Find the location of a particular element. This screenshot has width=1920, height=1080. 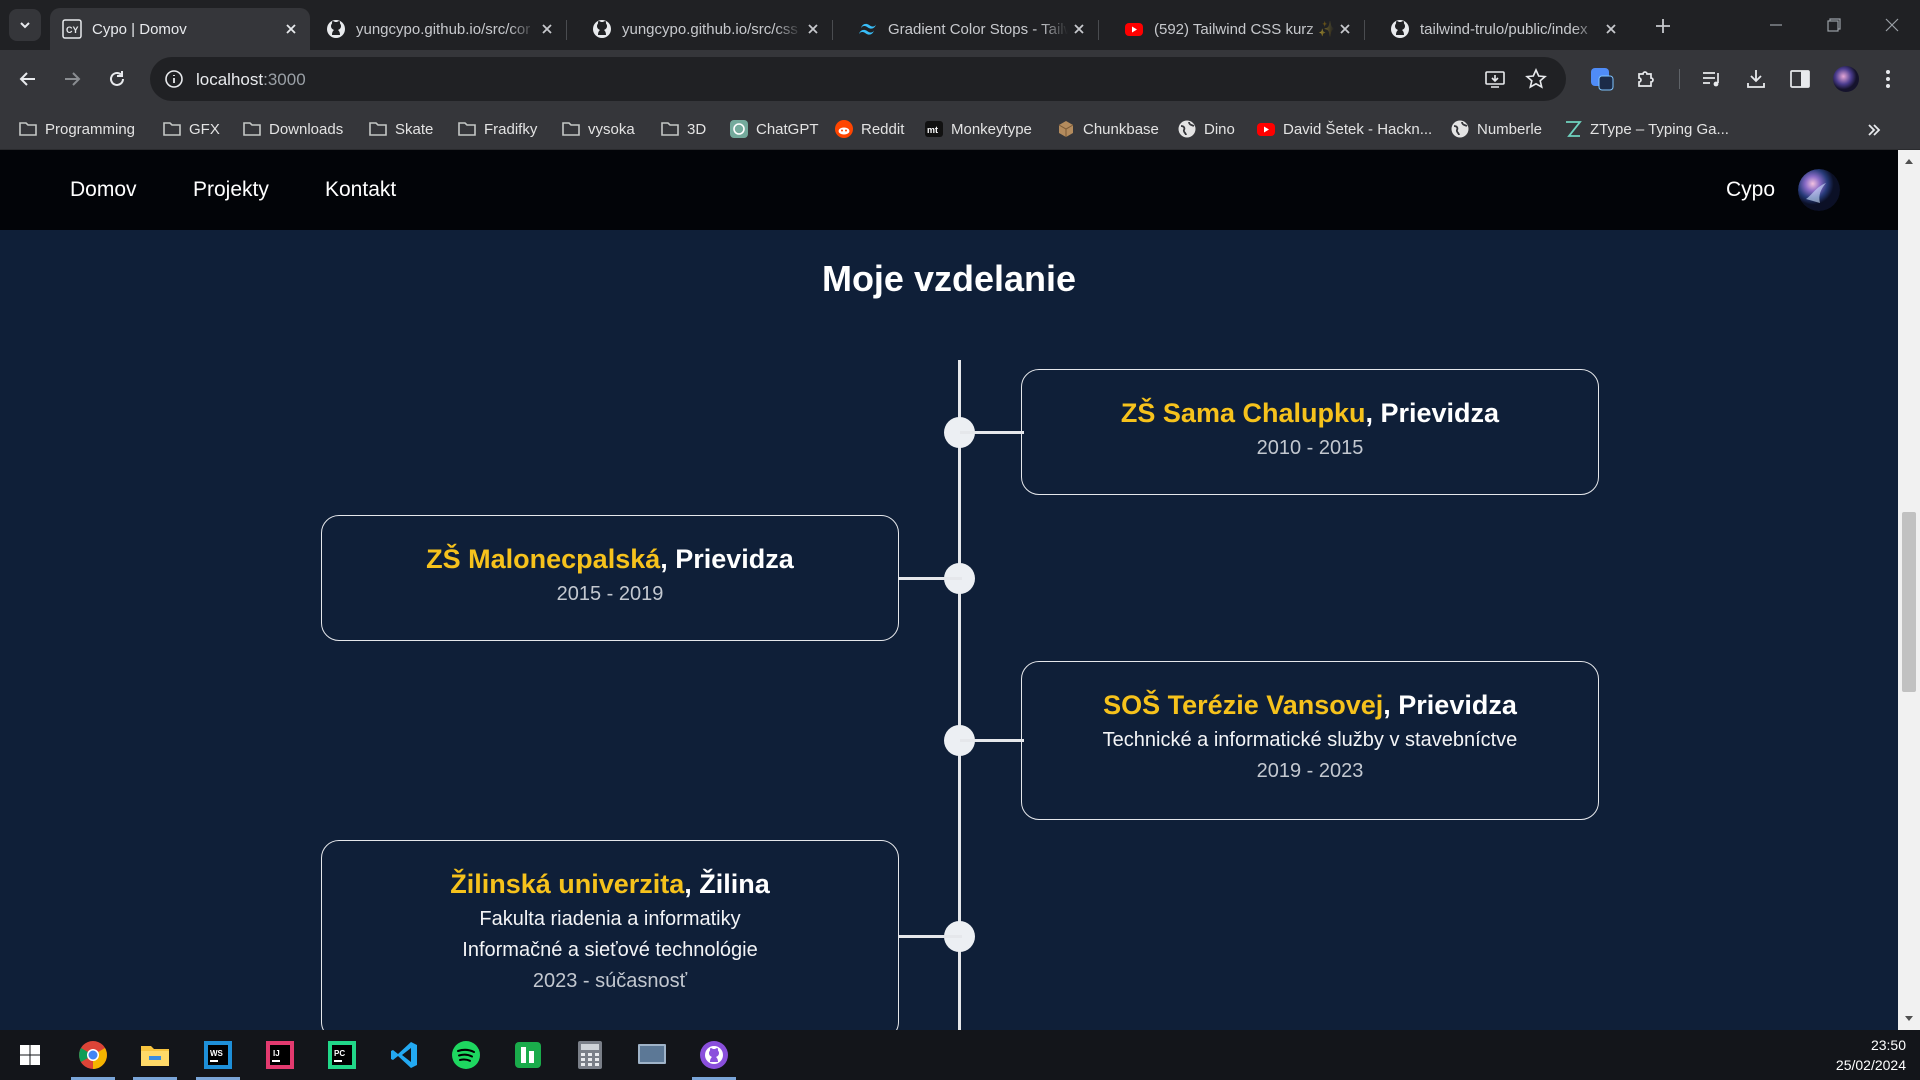

scroll-up-arrow-icon is located at coordinates (1909, 161).